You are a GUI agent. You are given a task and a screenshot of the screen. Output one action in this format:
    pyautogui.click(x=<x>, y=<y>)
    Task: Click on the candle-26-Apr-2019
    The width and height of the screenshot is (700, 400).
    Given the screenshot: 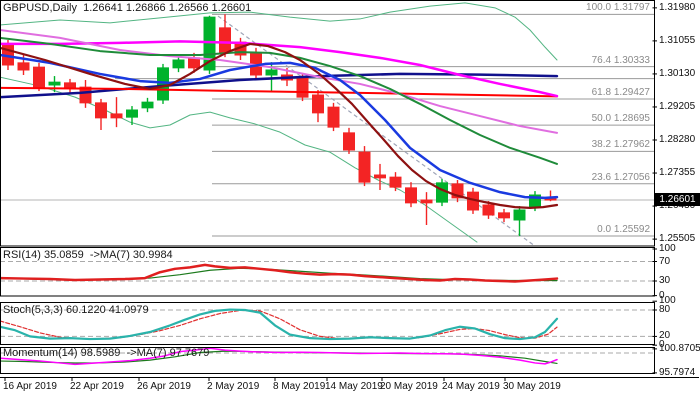 What is the action you would take?
    pyautogui.click(x=132, y=115)
    